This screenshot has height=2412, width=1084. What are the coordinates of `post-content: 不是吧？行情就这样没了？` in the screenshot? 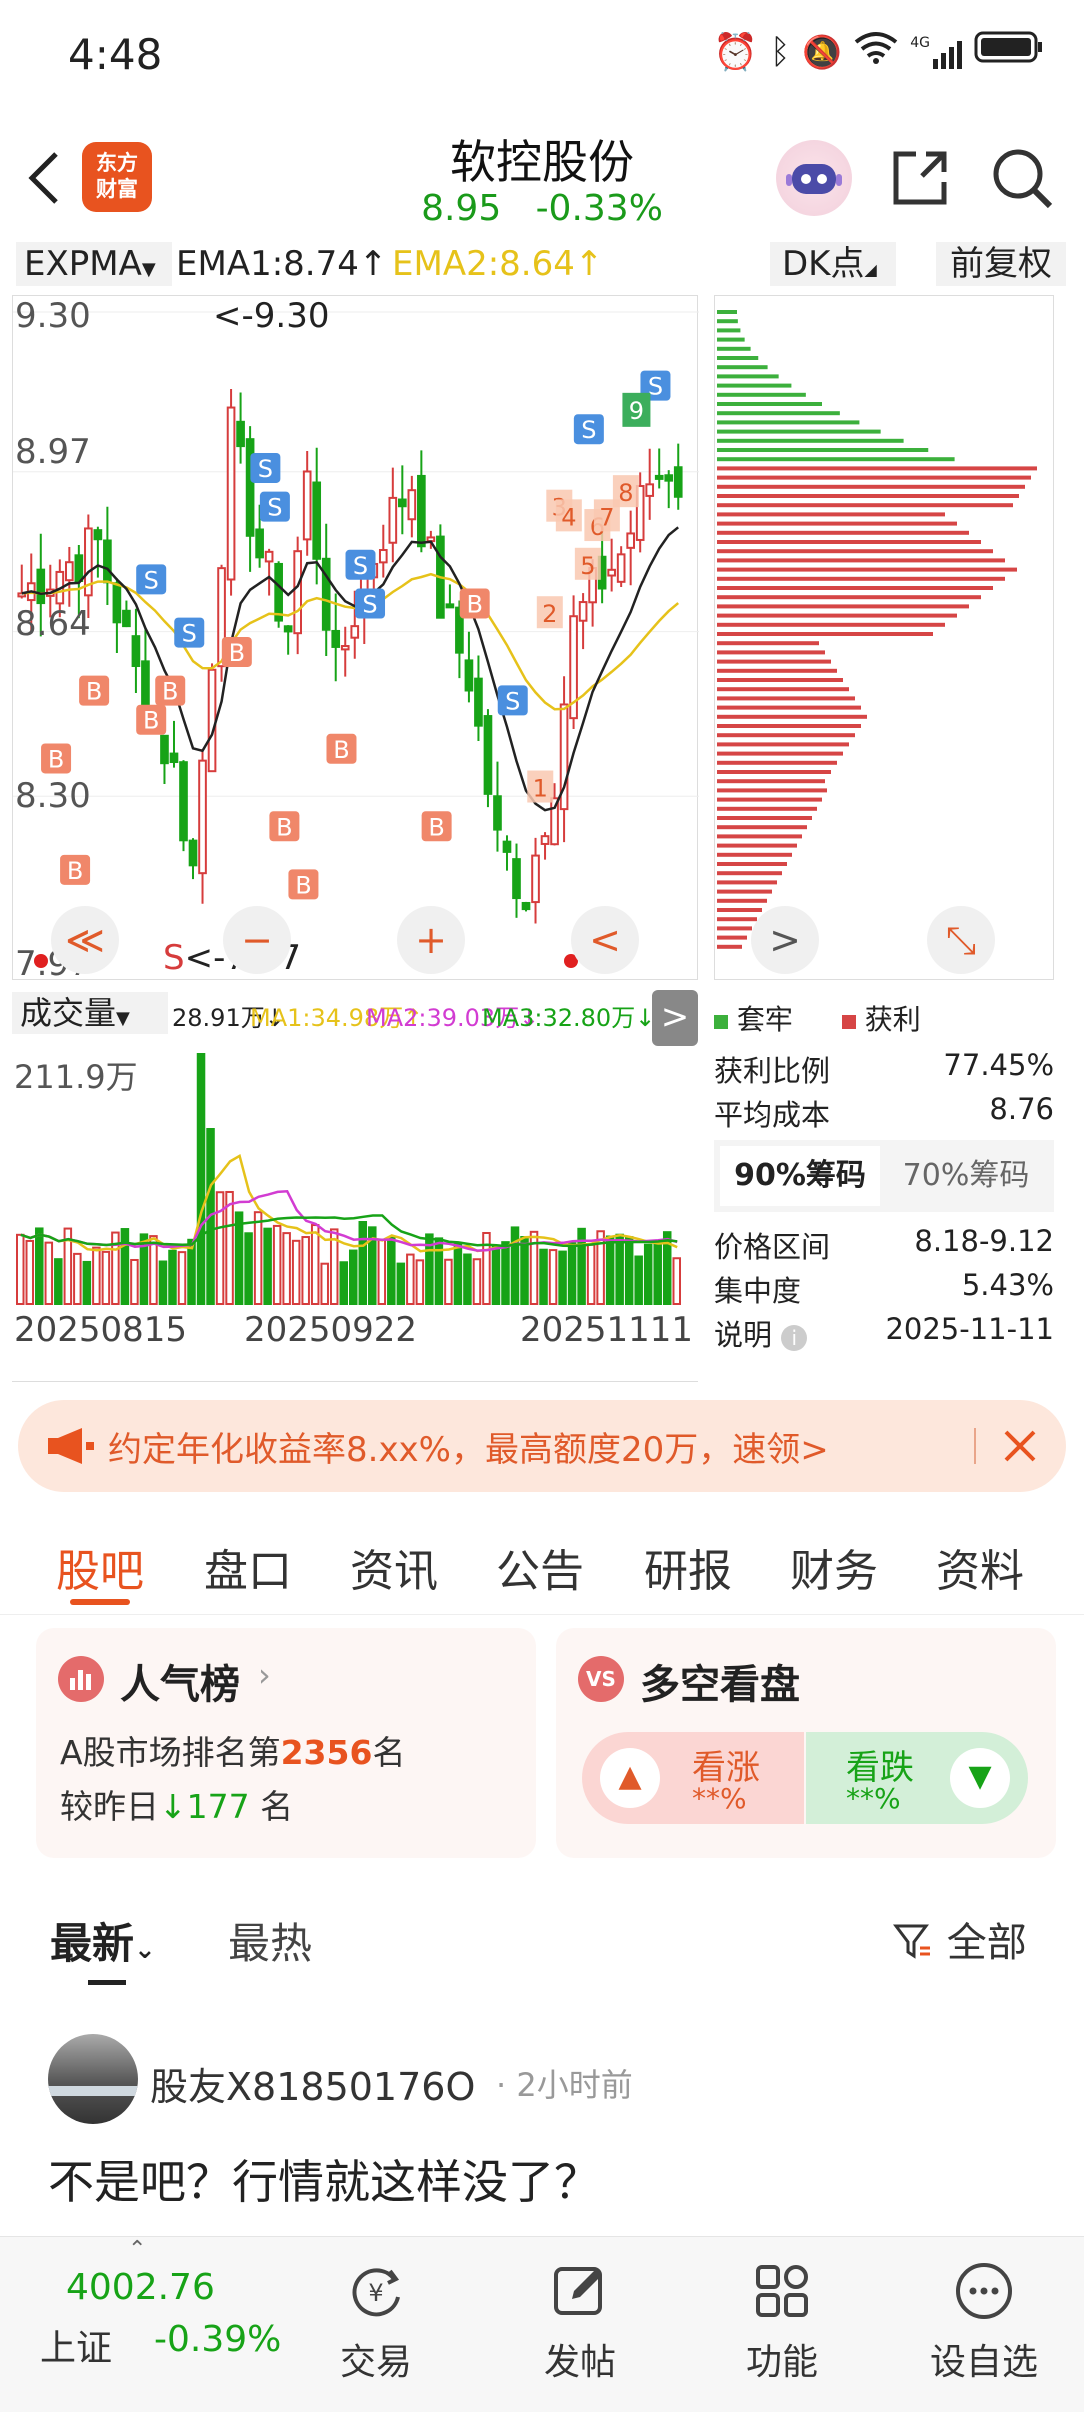 It's located at (324, 2179).